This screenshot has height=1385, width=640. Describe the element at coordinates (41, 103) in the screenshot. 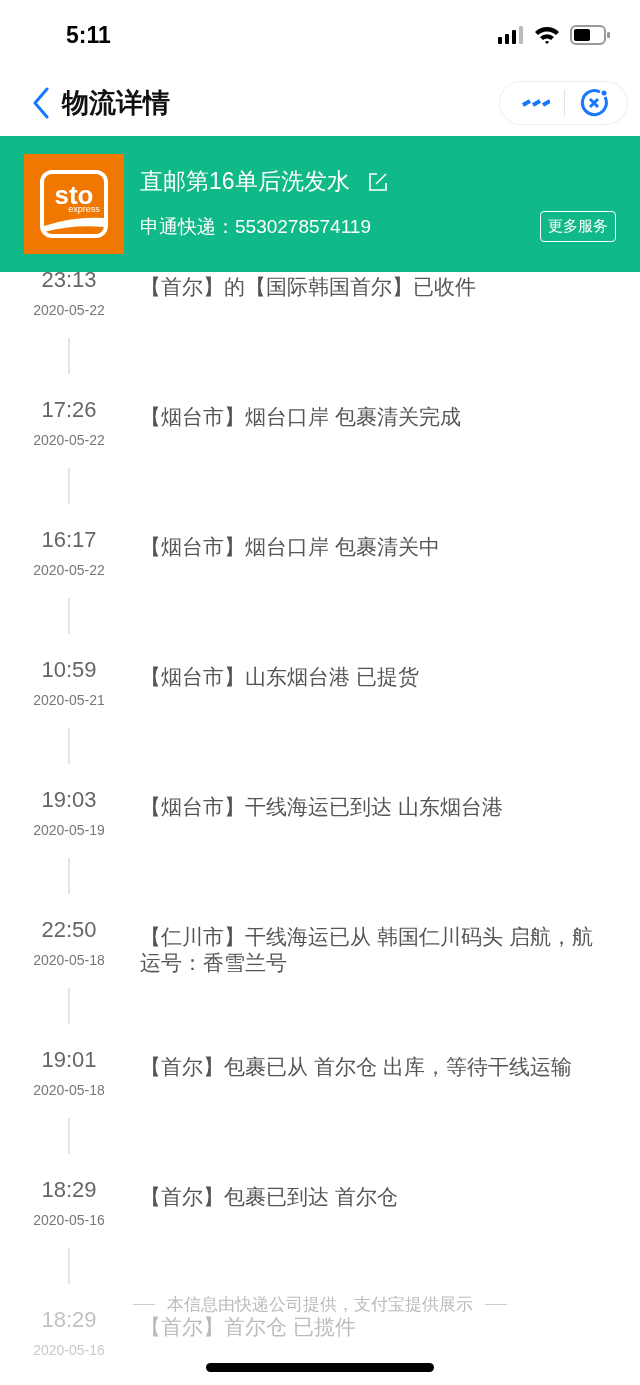

I see `back-icon` at that location.